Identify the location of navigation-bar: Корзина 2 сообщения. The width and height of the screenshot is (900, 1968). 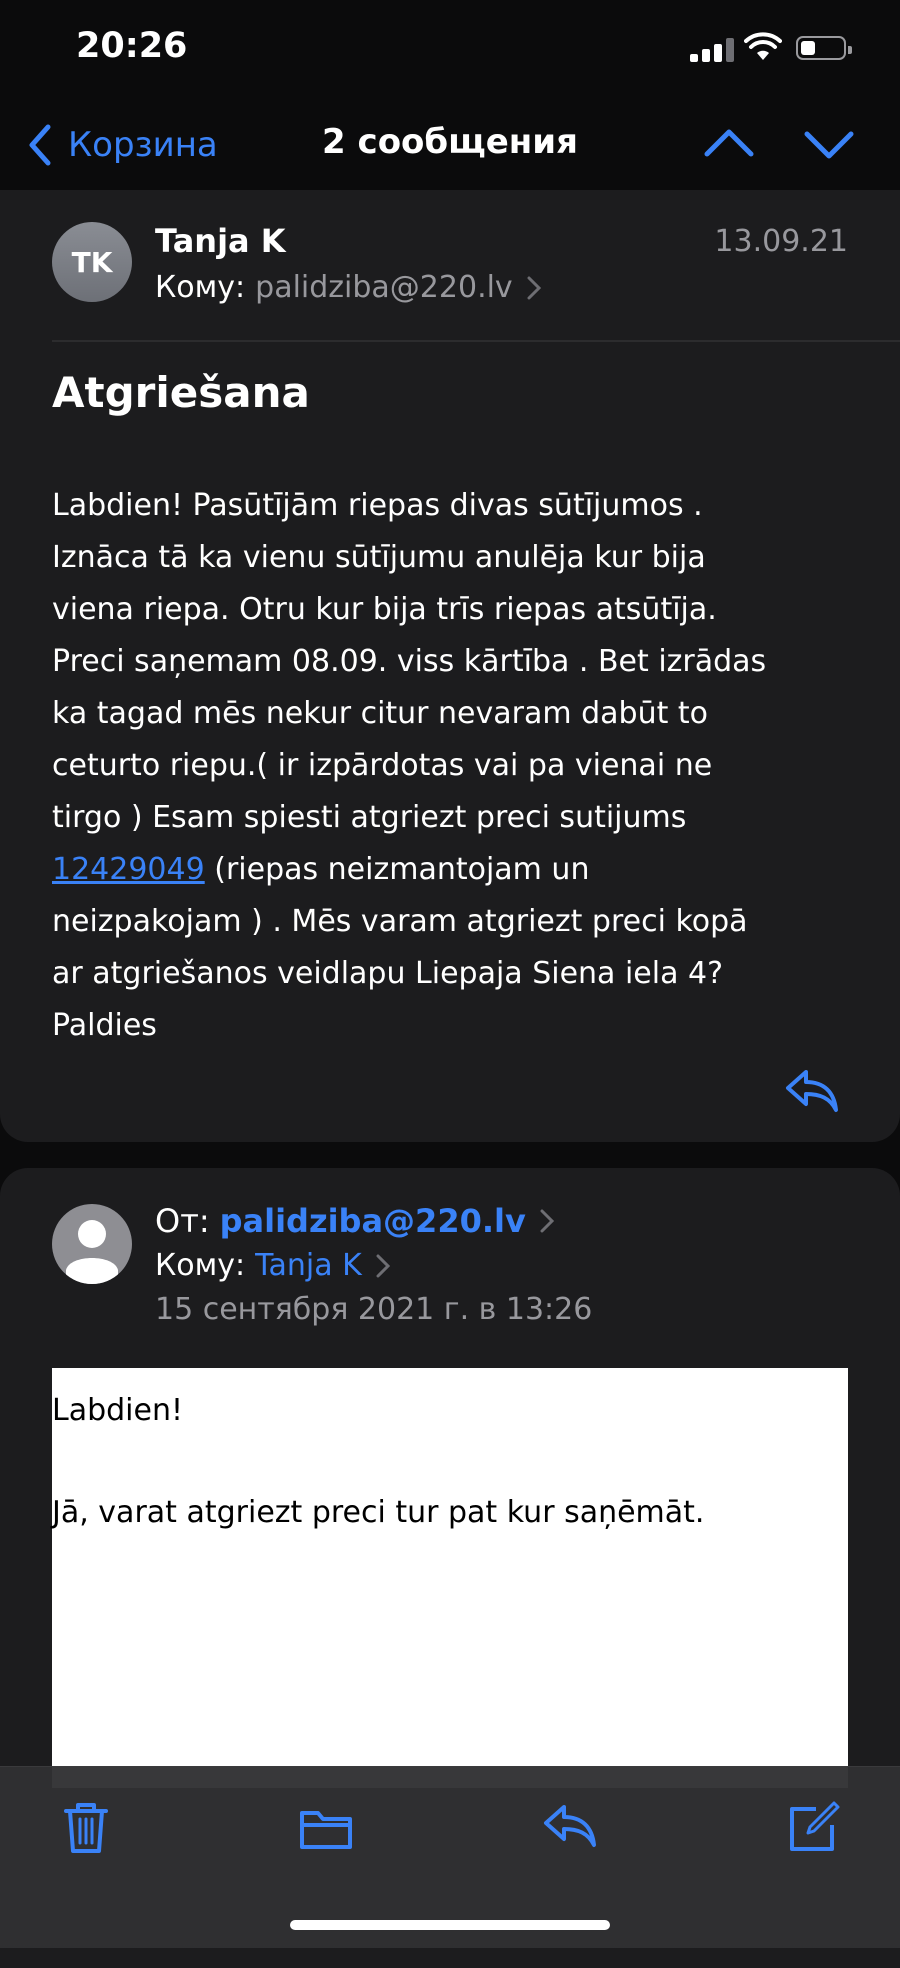
(450, 145).